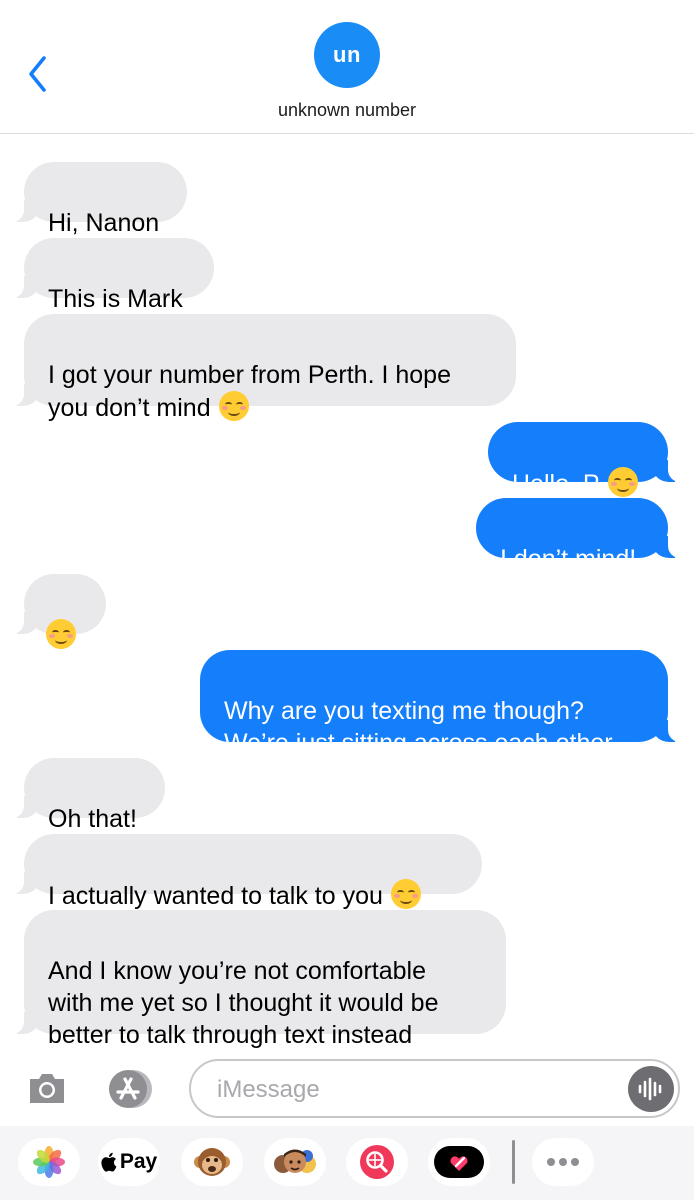  I want to click on more-apps-icon, so click(563, 1162).